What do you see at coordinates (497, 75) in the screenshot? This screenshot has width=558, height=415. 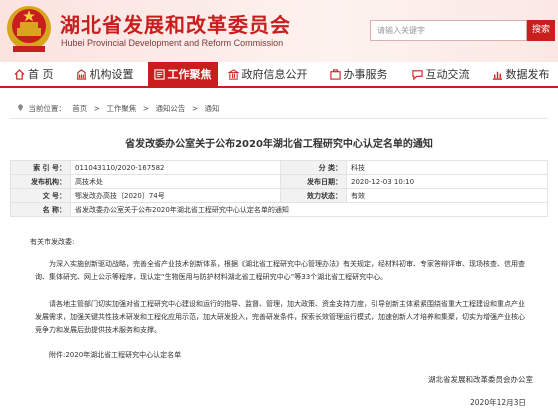 I see `chart-icon` at bounding box center [497, 75].